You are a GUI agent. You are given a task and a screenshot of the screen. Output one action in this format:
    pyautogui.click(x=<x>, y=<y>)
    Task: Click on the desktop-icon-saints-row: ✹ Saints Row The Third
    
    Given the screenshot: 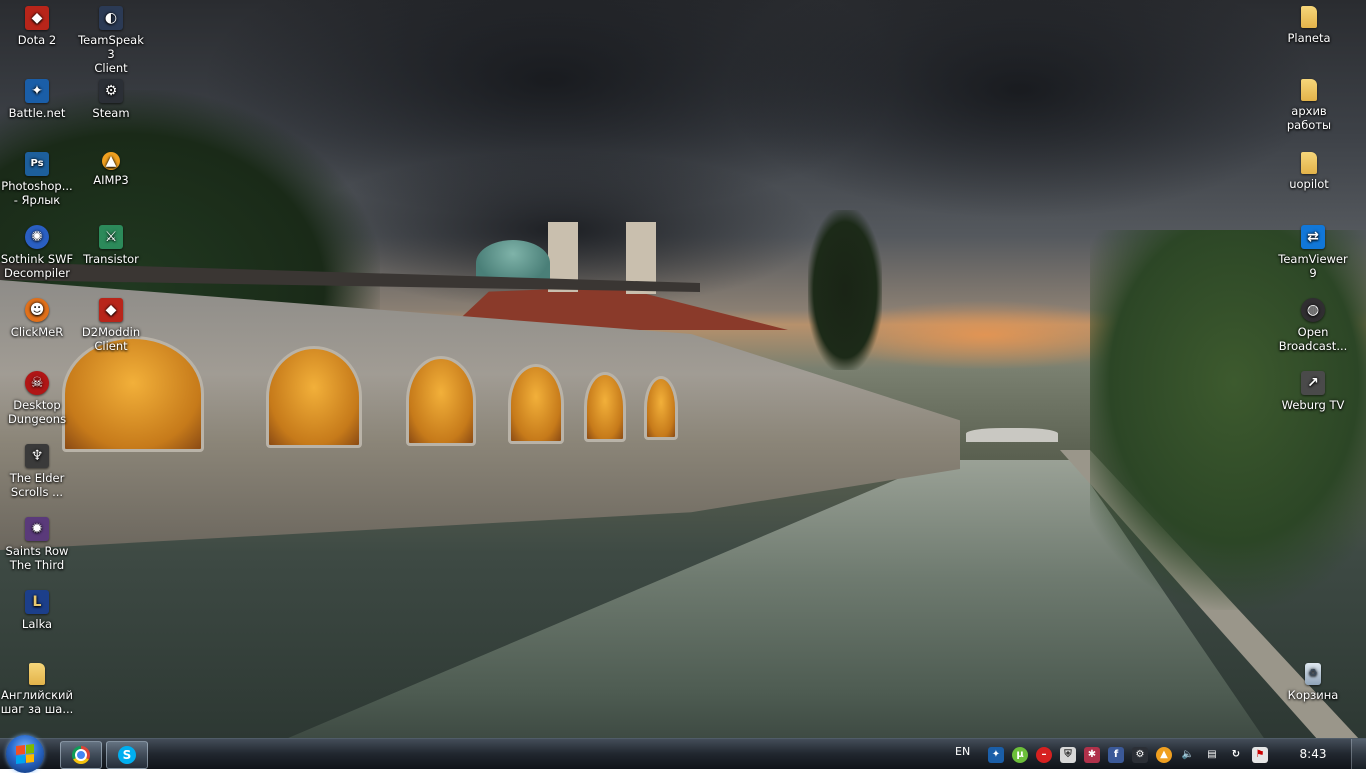 What is the action you would take?
    pyautogui.click(x=37, y=544)
    